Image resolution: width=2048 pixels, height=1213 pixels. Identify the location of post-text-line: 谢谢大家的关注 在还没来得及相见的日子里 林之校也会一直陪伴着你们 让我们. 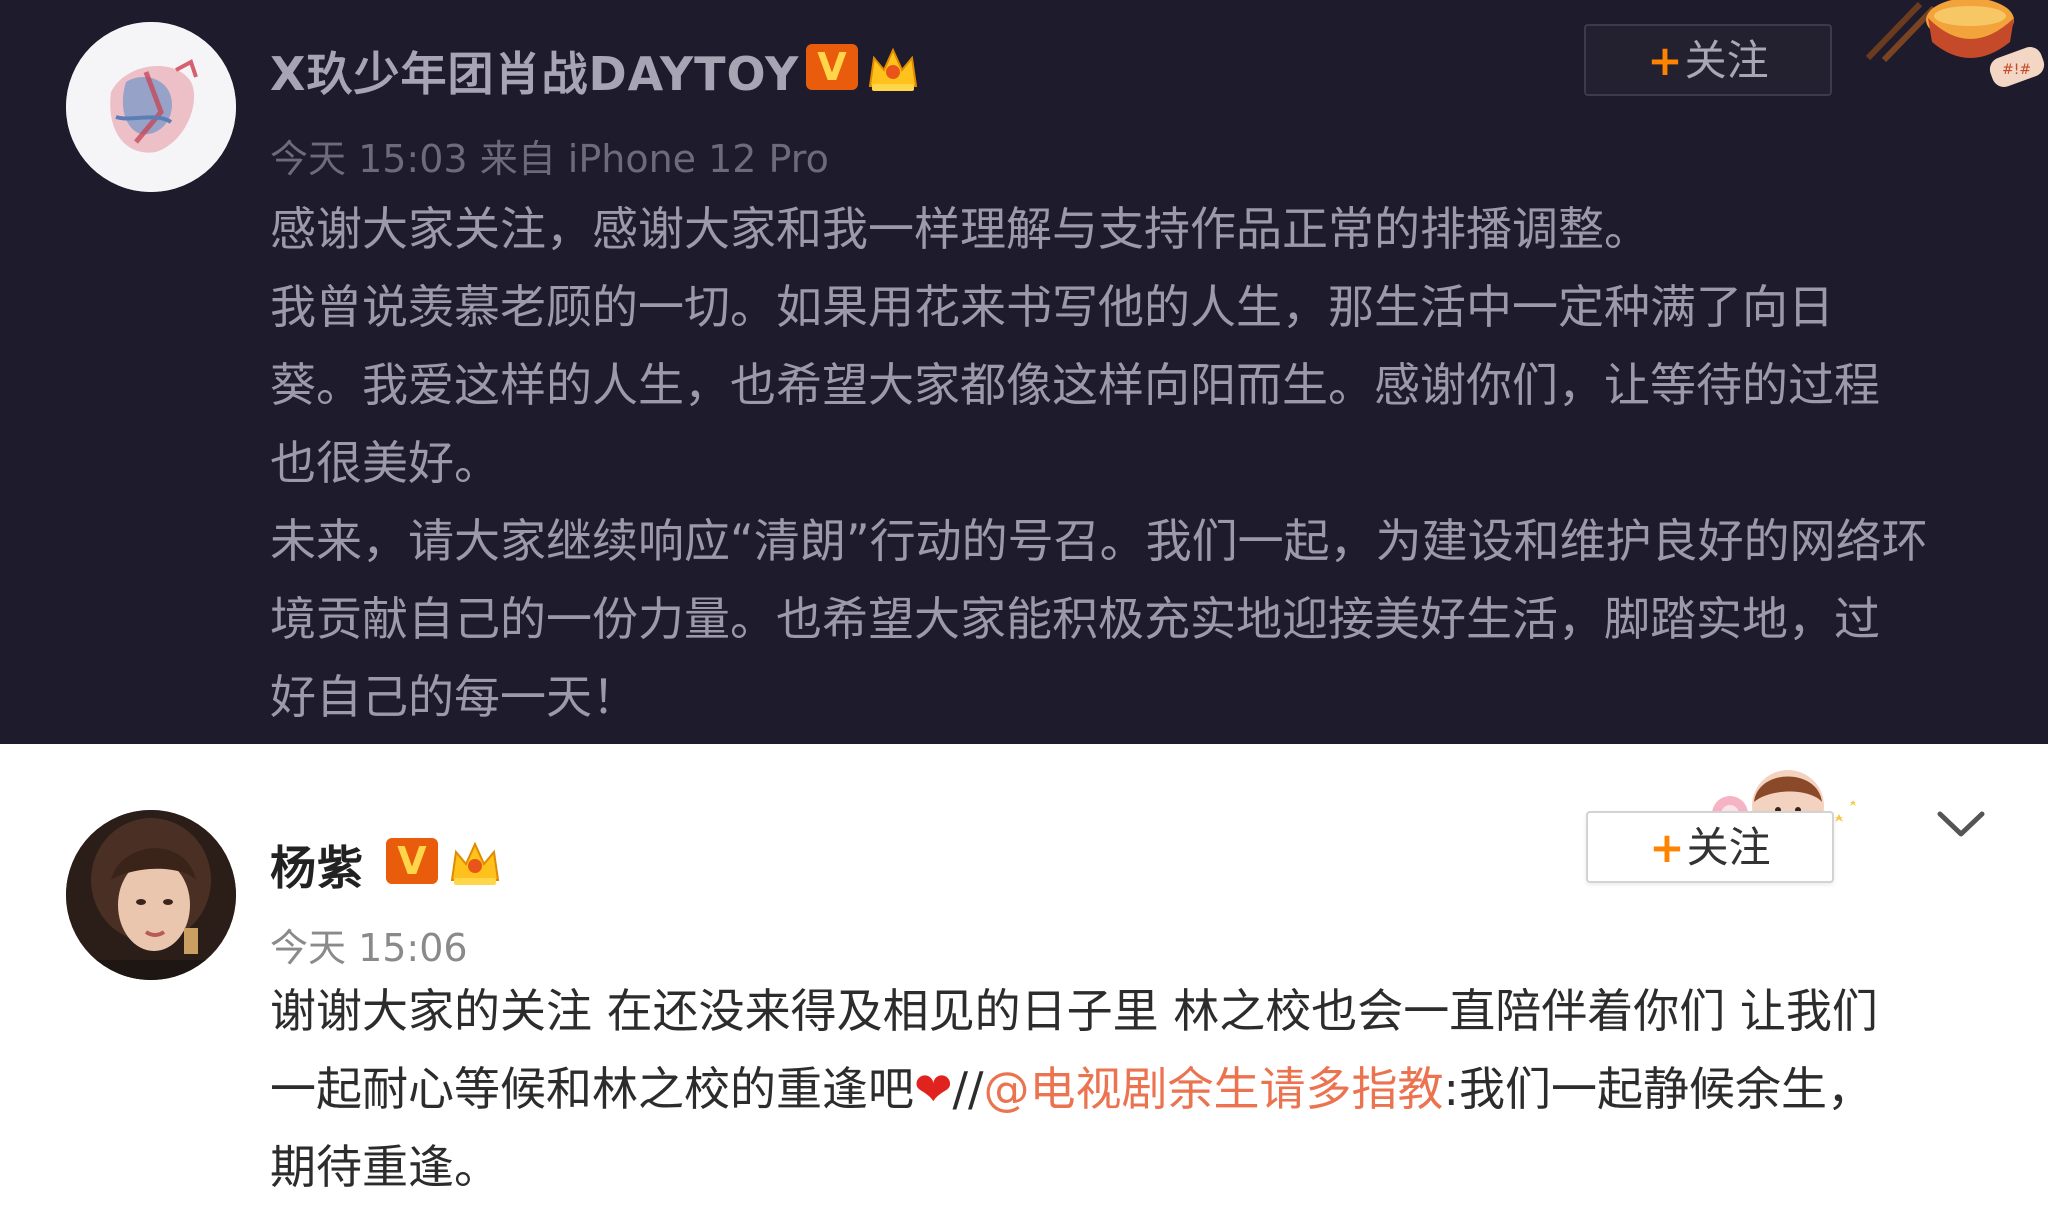
(1074, 1011).